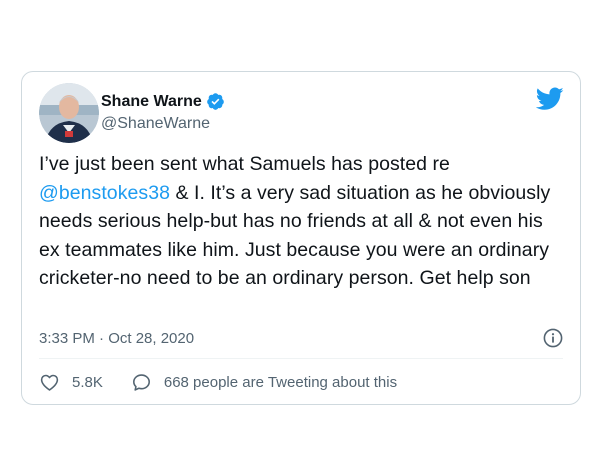  What do you see at coordinates (151, 102) in the screenshot?
I see `author-name: Shane Warne` at bounding box center [151, 102].